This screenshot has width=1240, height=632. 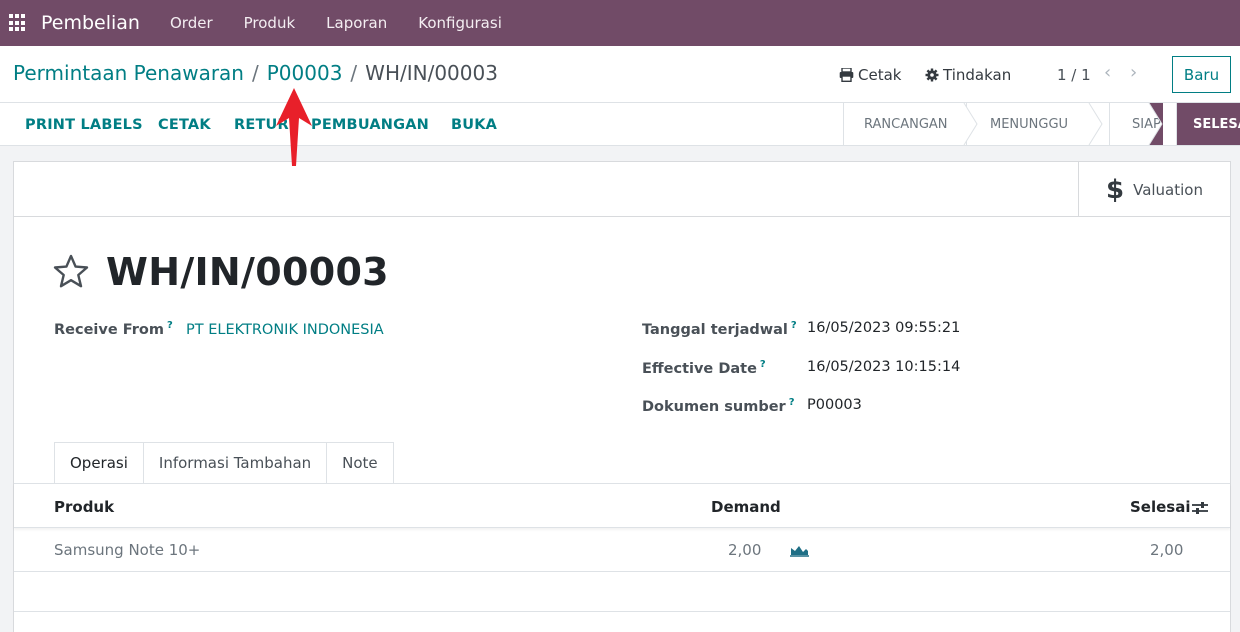 I want to click on scheduled-date-label-text: Tanggal terjadwal, so click(x=715, y=329).